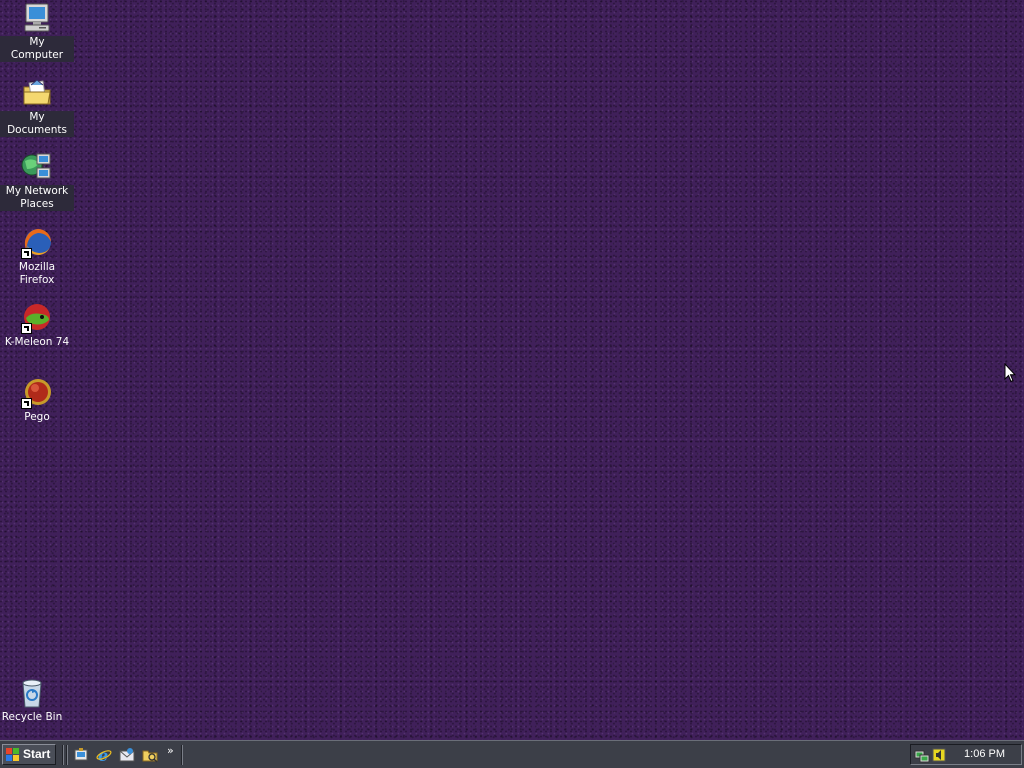  What do you see at coordinates (32, 717) in the screenshot?
I see `desktop-icon-label: Recycle Bin` at bounding box center [32, 717].